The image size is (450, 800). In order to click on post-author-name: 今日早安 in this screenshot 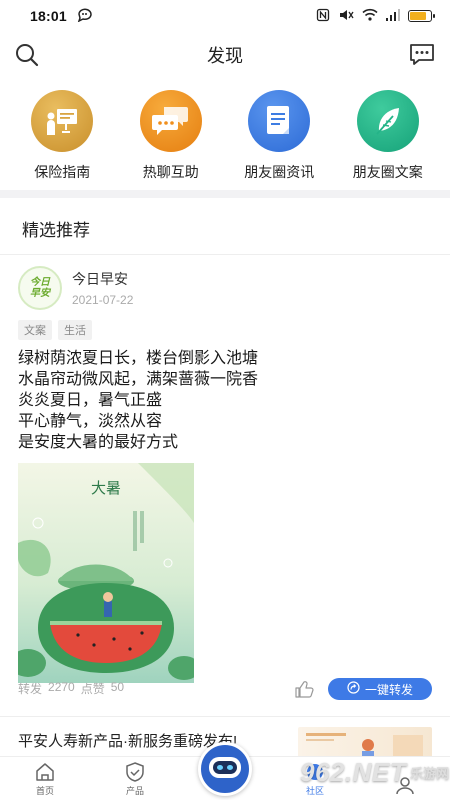, I will do `click(102, 279)`.